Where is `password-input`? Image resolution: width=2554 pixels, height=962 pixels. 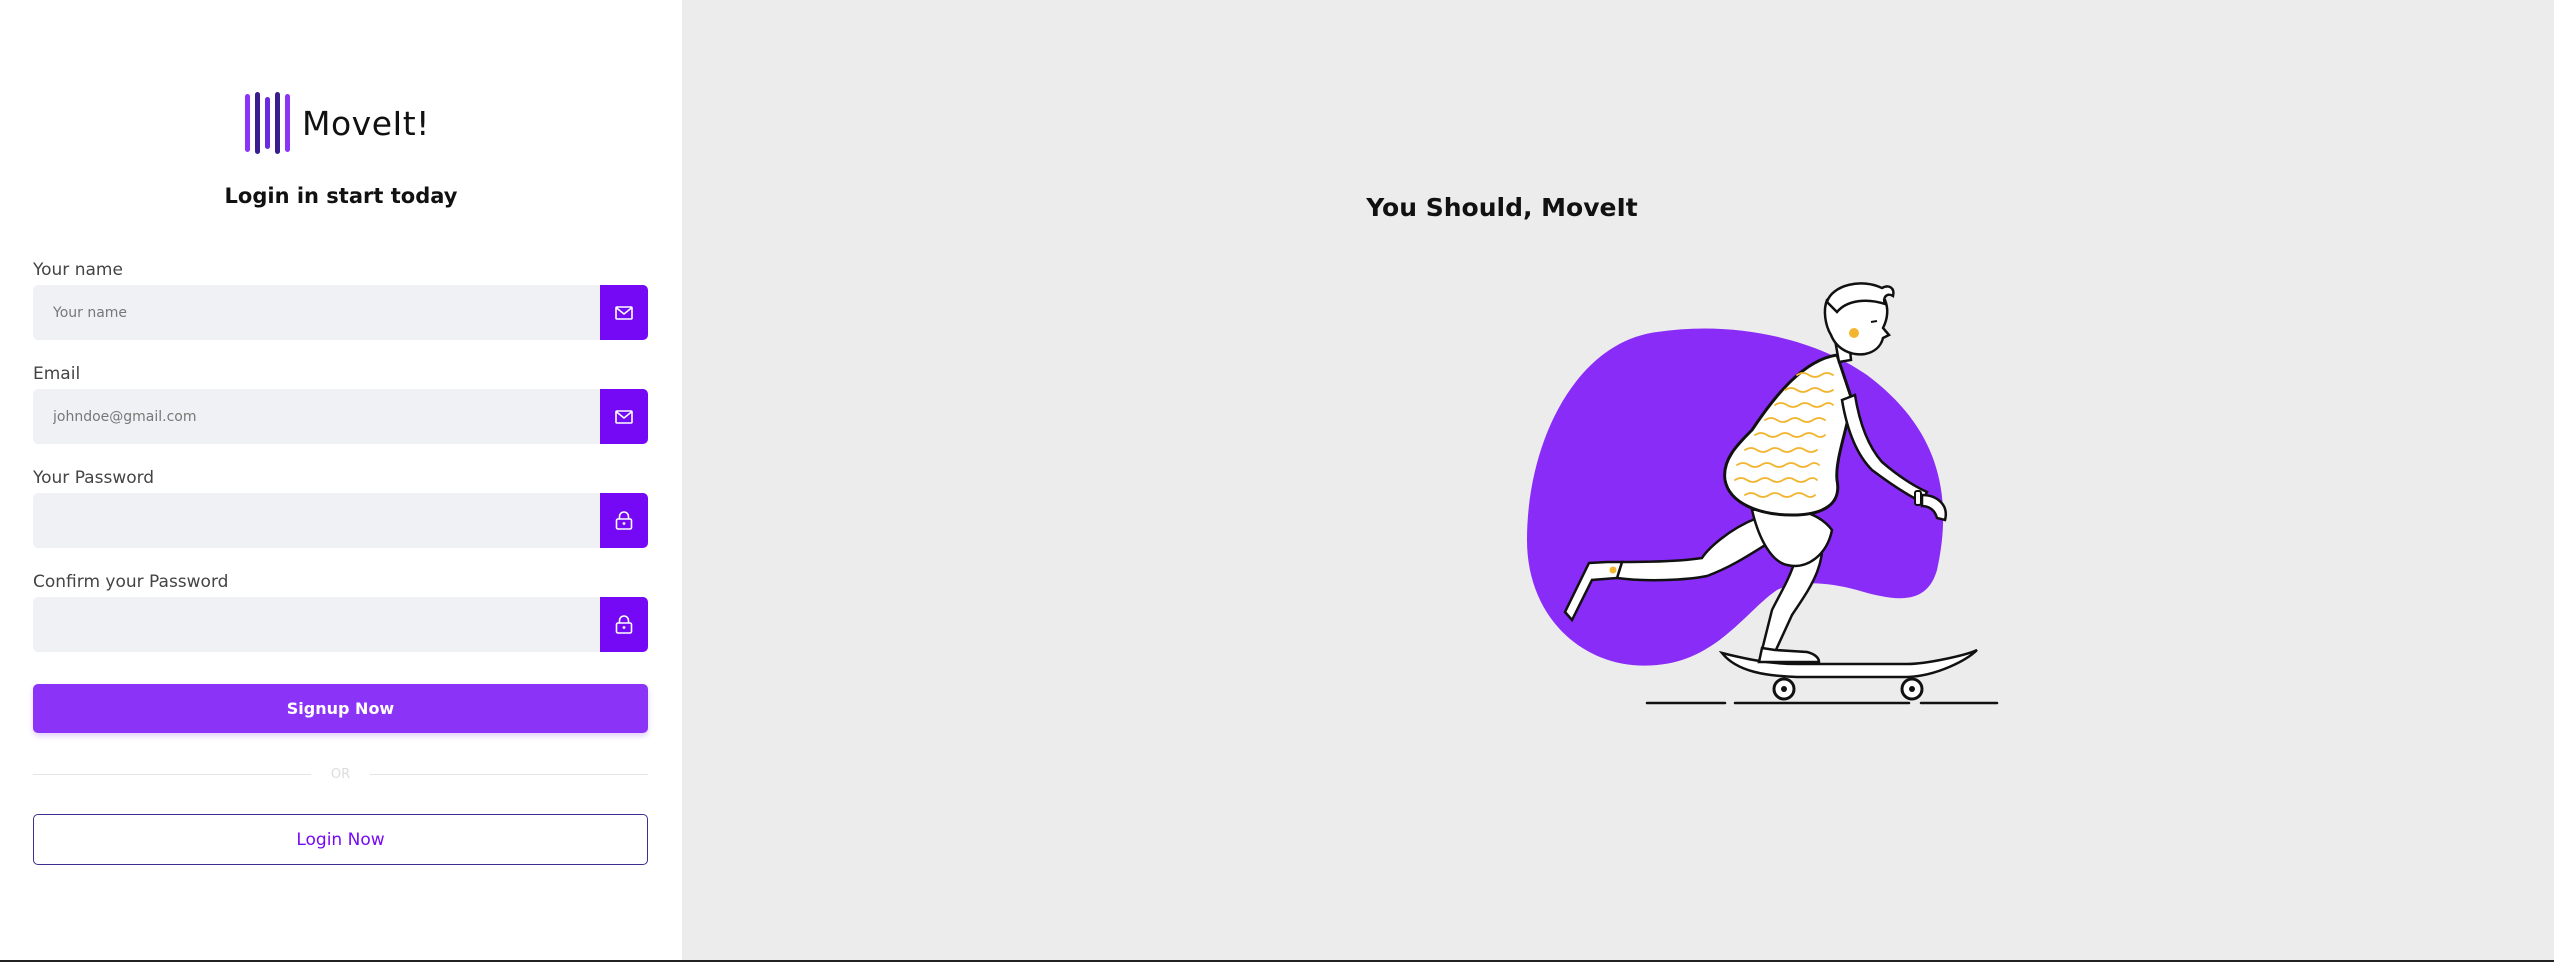
password-input is located at coordinates (316, 520).